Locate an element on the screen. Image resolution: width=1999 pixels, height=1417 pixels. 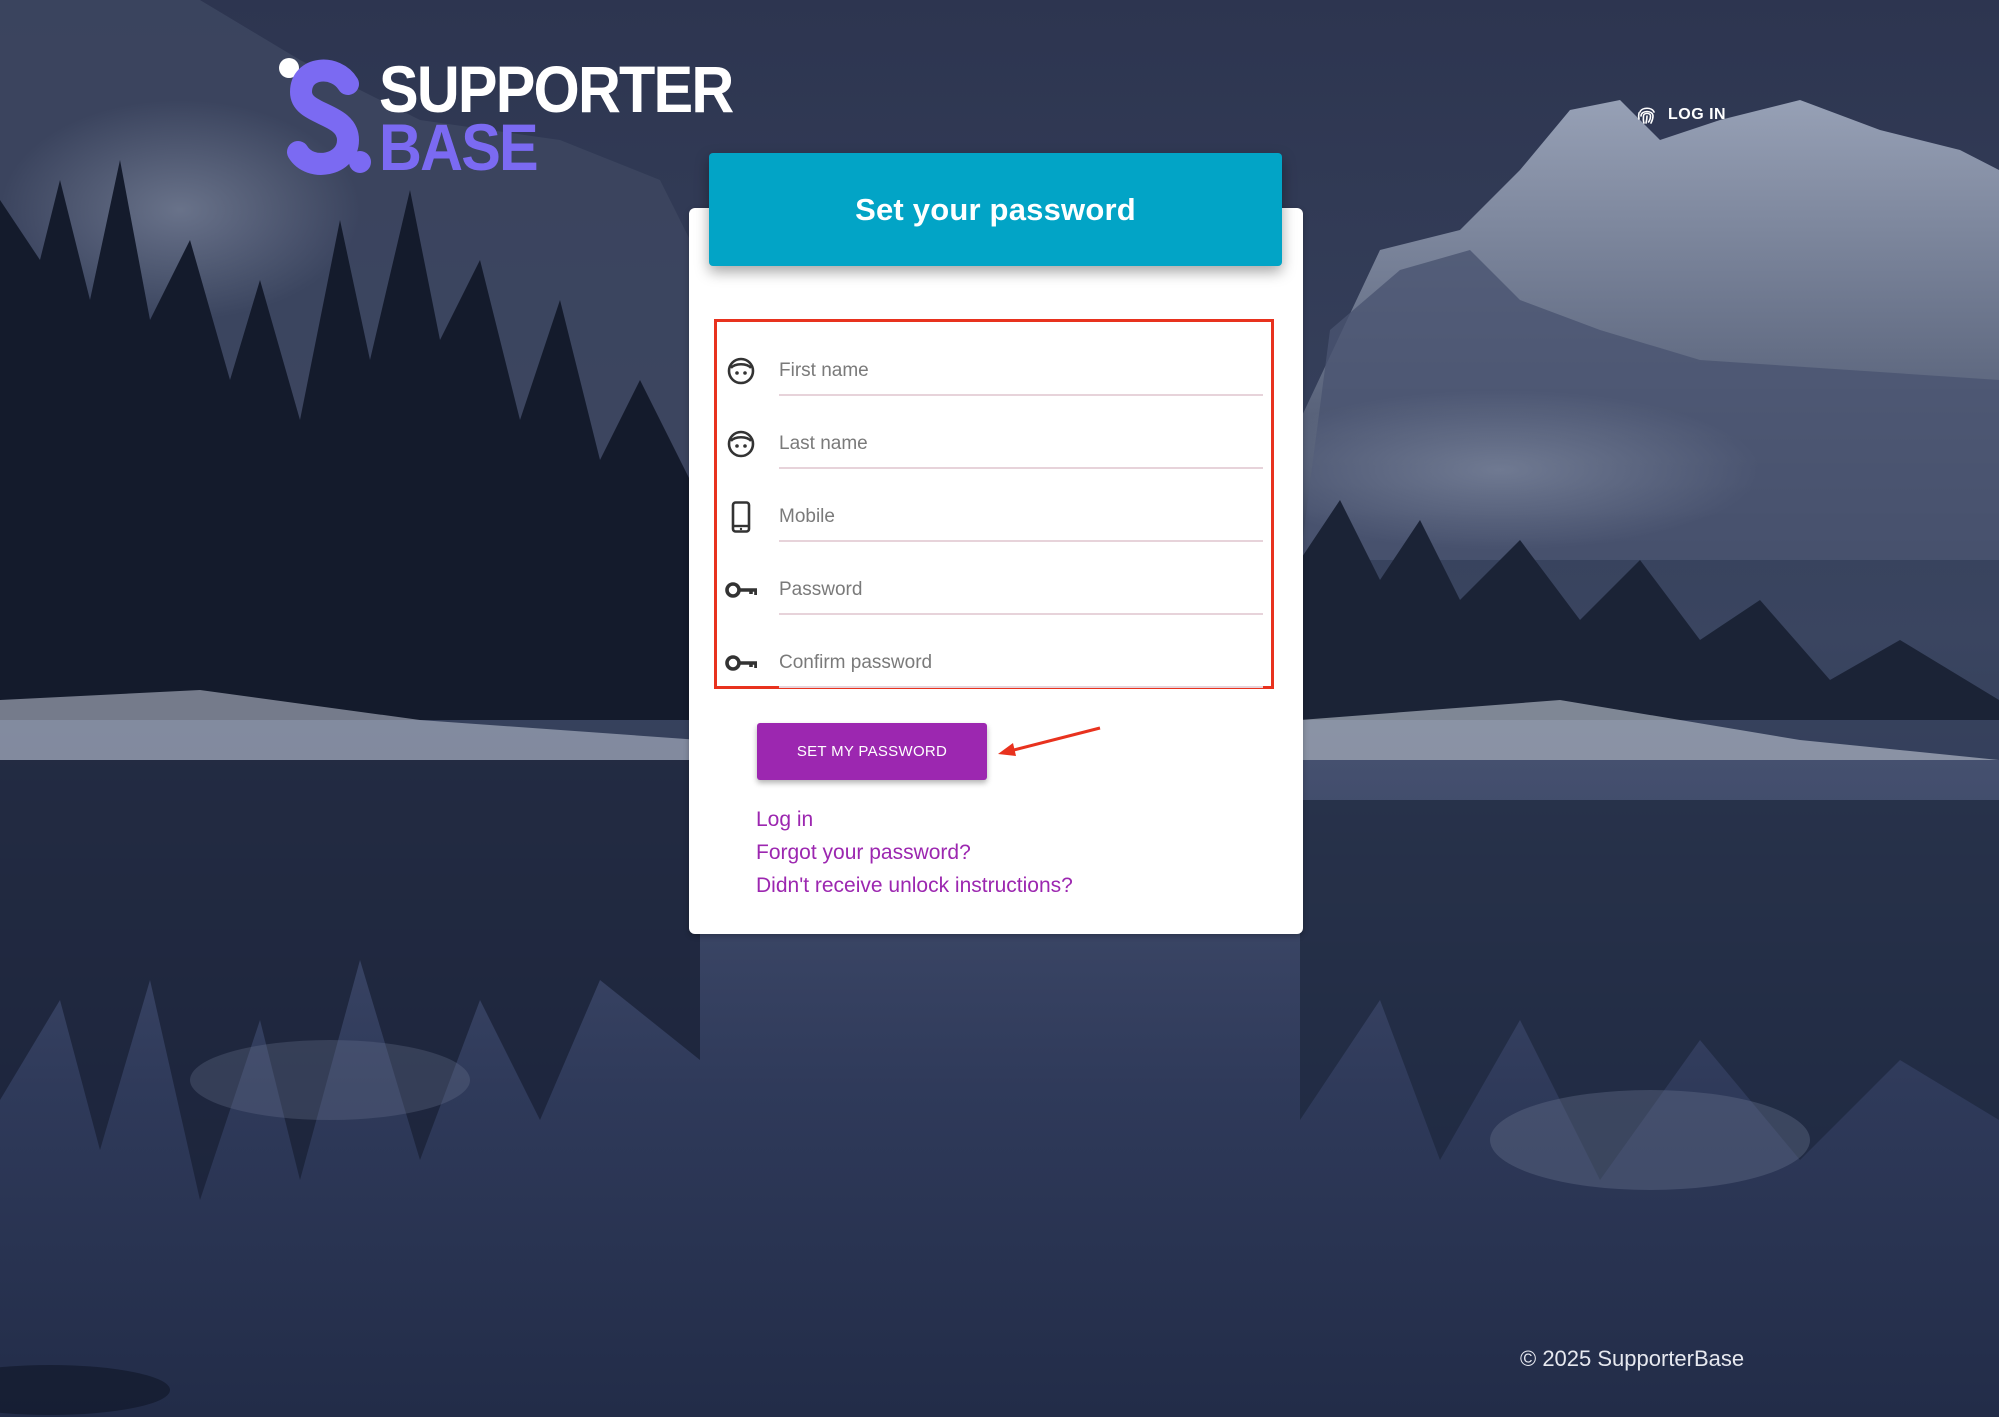
fingerprint-icon is located at coordinates (1646, 115).